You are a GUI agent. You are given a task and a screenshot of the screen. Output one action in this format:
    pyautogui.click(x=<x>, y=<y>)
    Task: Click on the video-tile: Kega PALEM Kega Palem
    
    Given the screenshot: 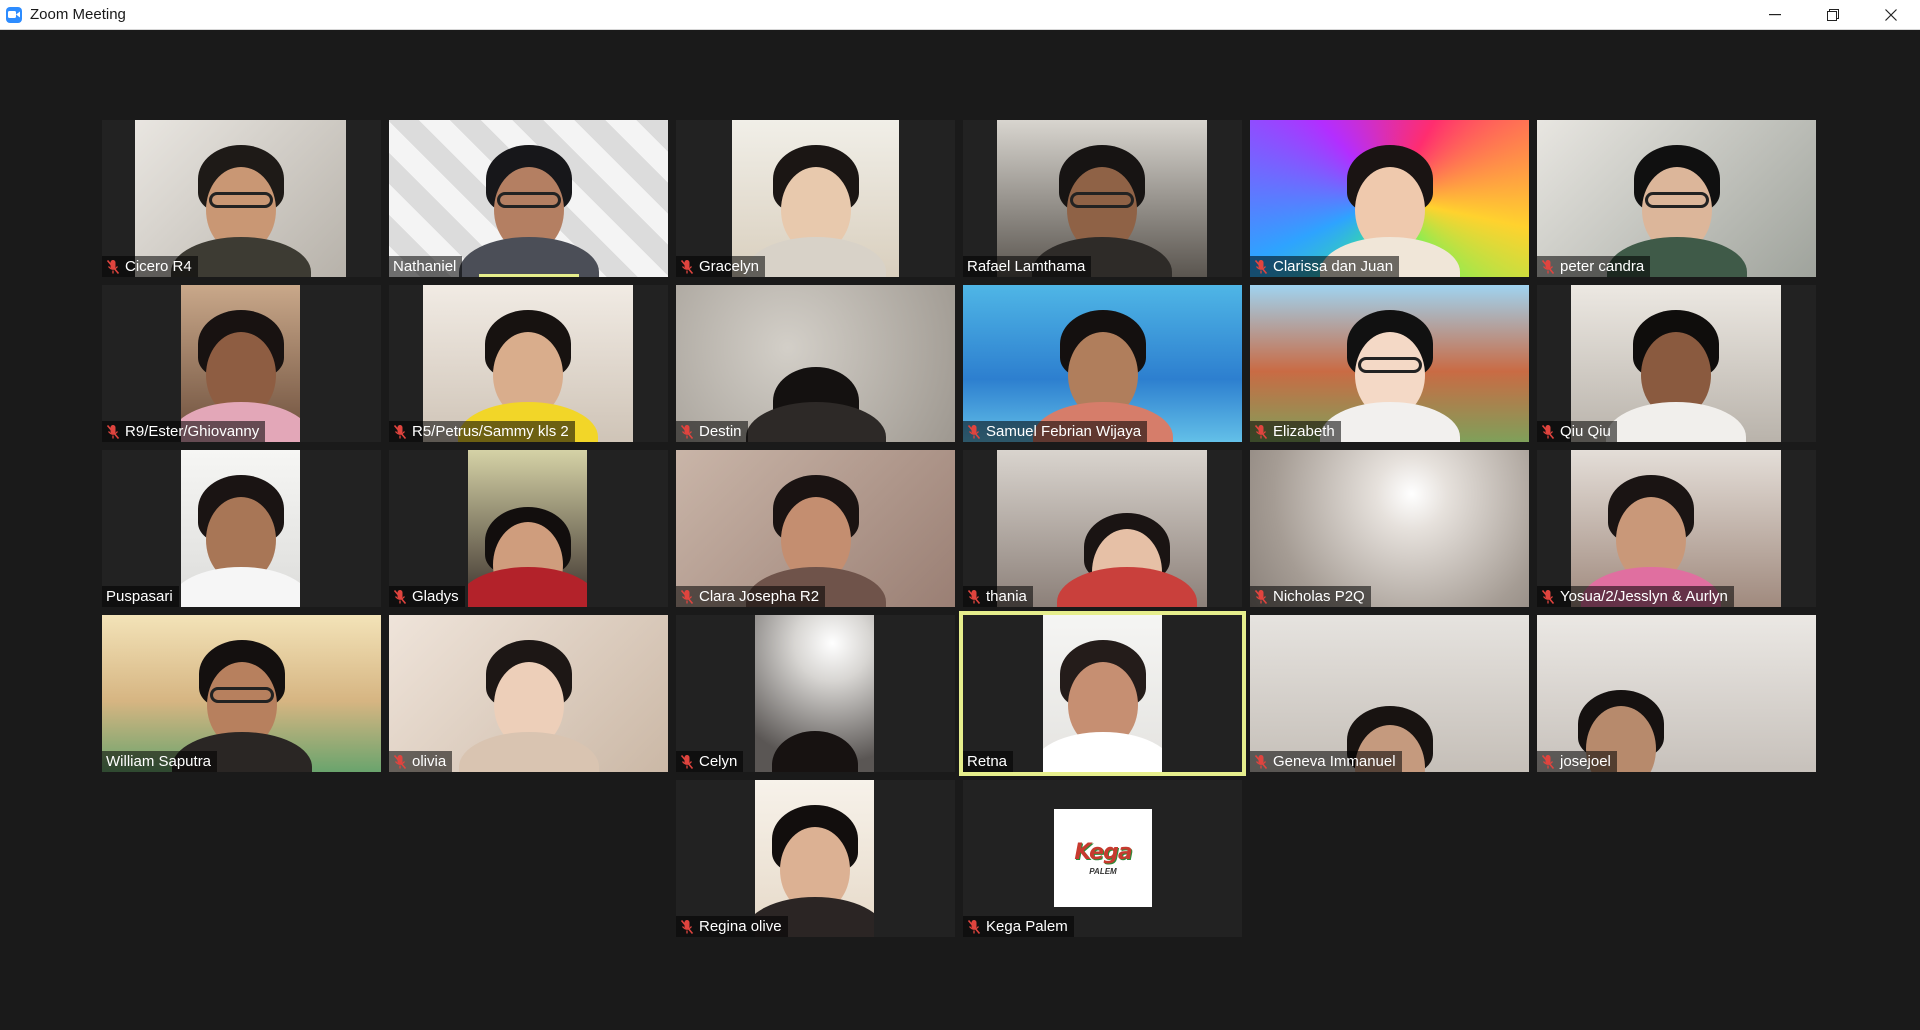 What is the action you would take?
    pyautogui.click(x=1102, y=858)
    